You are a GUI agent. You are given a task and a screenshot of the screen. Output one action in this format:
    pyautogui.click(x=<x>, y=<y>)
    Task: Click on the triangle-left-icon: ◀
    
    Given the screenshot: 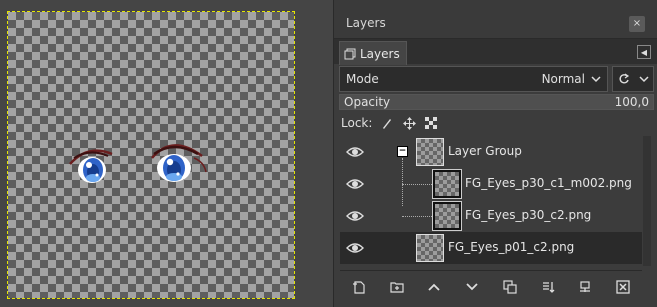 What is the action you would take?
    pyautogui.click(x=644, y=52)
    